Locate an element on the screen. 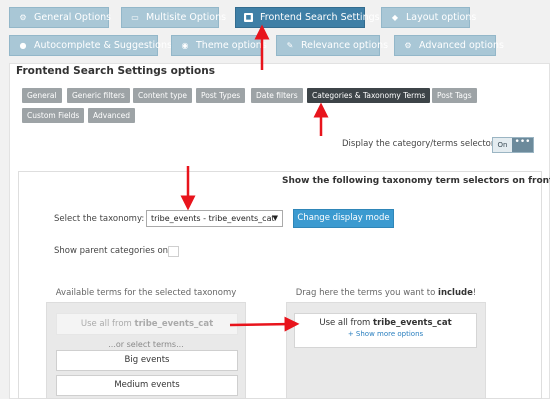 This screenshot has height=399, width=550. taxonomy-select: tribe_events - tribe_events_cat ▼ is located at coordinates (214, 218).